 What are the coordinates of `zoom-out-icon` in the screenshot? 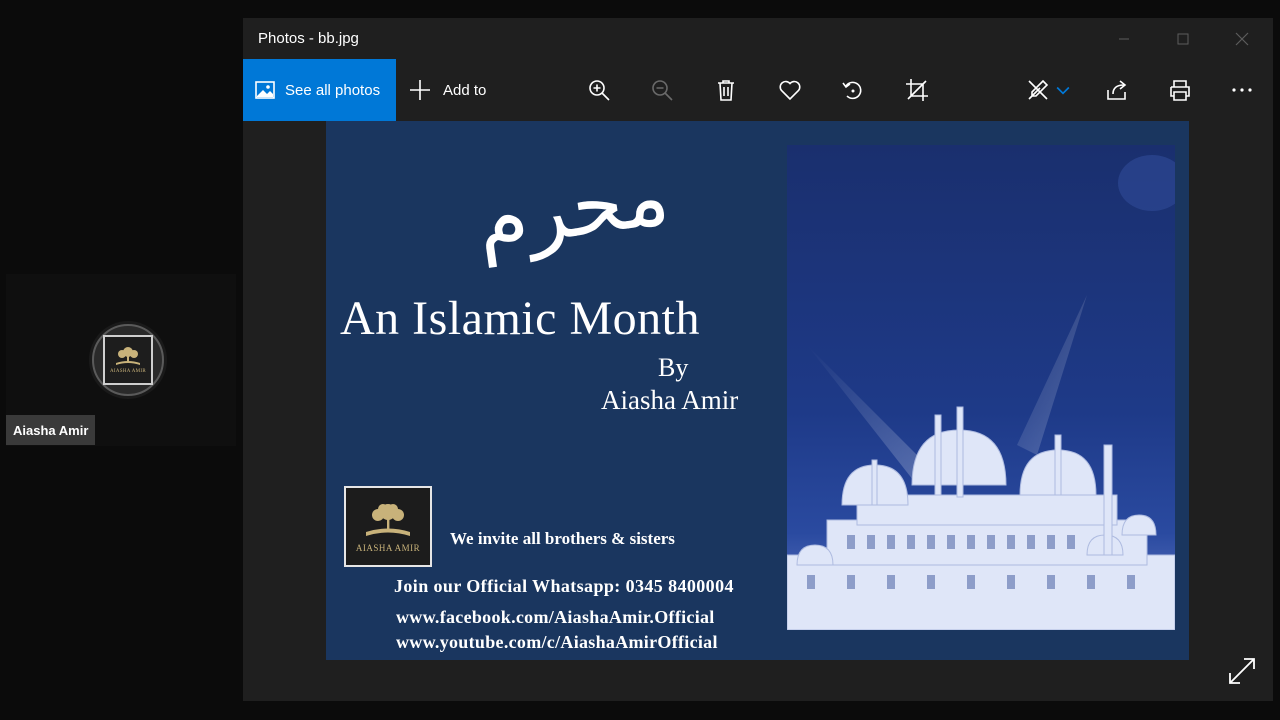 It's located at (662, 90).